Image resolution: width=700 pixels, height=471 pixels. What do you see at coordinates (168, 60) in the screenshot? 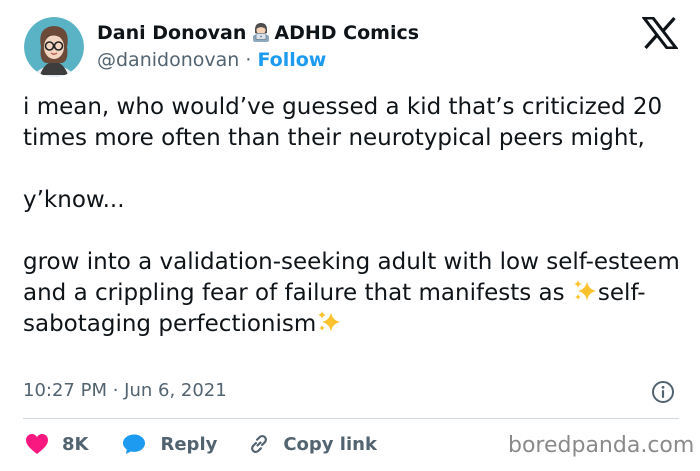
I see `handle: @danidonovan` at bounding box center [168, 60].